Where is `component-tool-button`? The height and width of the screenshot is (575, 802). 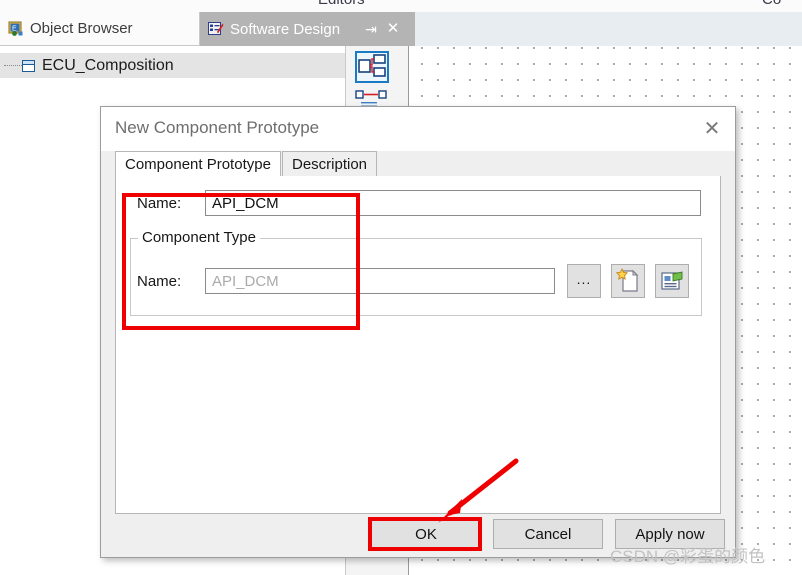 component-tool-button is located at coordinates (372, 67).